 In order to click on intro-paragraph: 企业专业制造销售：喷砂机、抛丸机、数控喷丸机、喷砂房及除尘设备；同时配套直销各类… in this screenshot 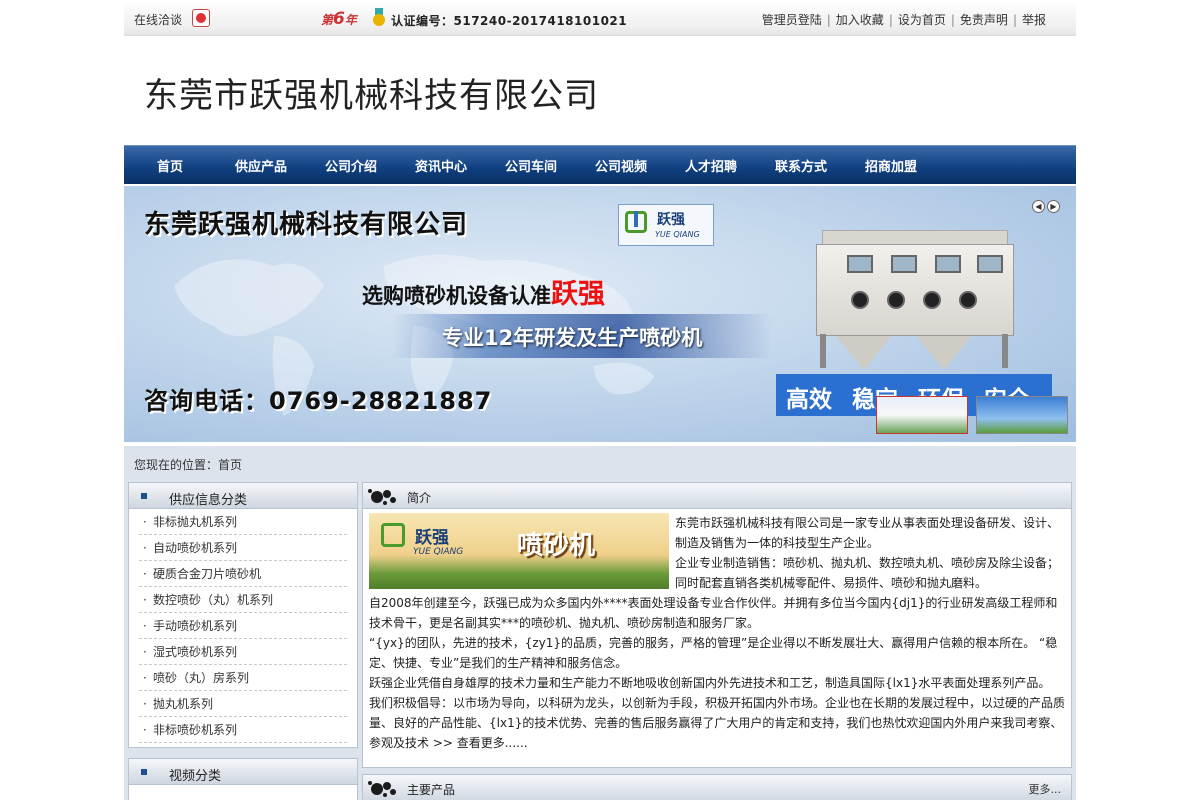, I will do `click(867, 573)`.